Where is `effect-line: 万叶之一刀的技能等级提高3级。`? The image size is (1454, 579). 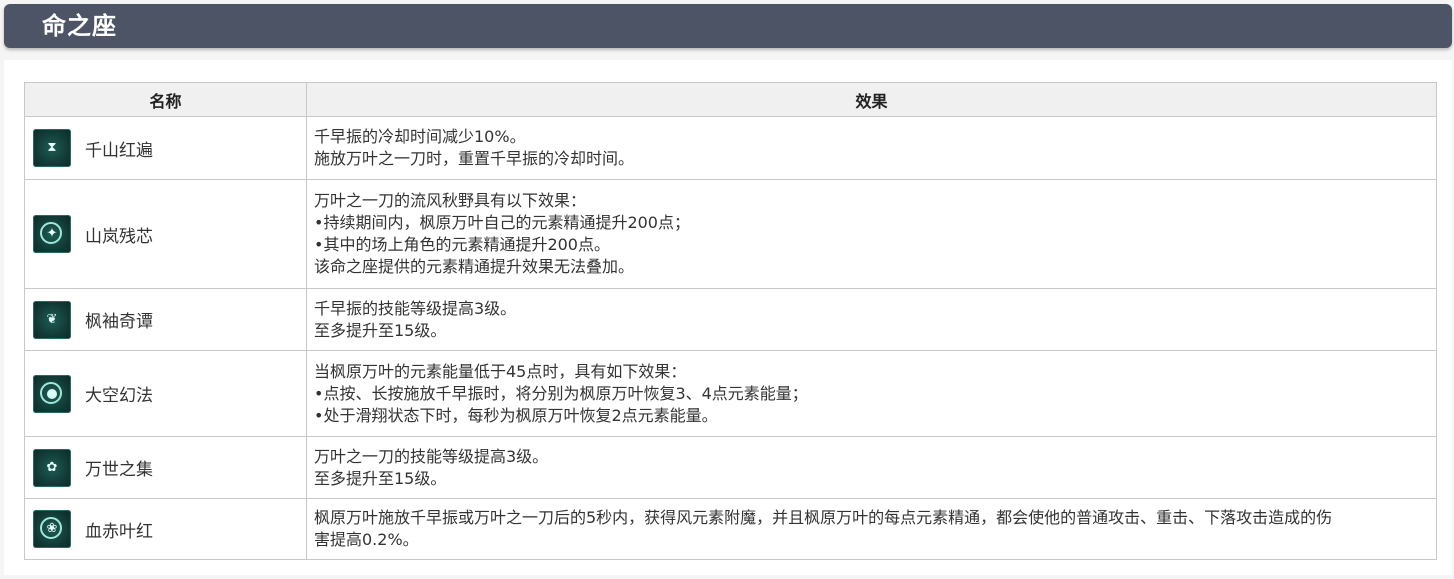
effect-line: 万叶之一刀的技能等级提高3级。 is located at coordinates (431, 456).